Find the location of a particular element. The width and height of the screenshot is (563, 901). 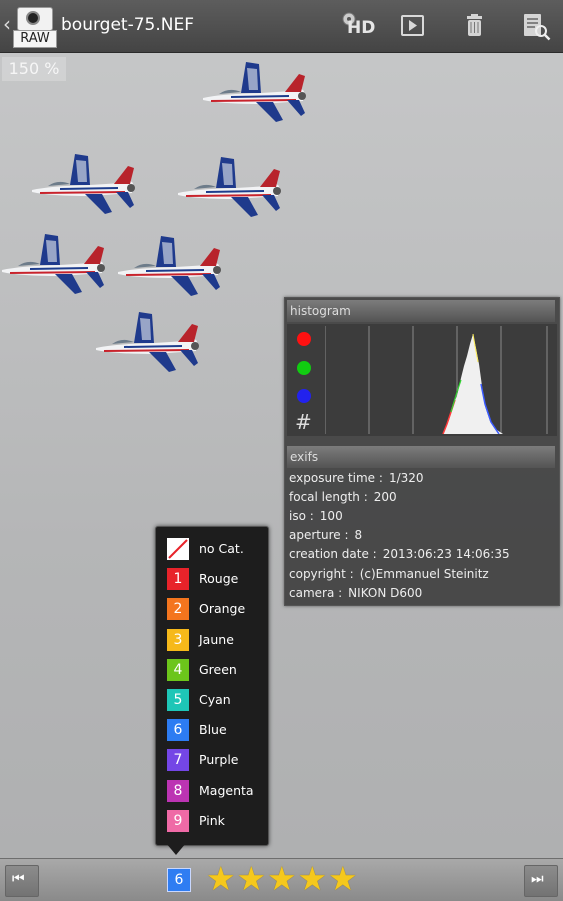

exif-label: focal length : is located at coordinates (328, 497).